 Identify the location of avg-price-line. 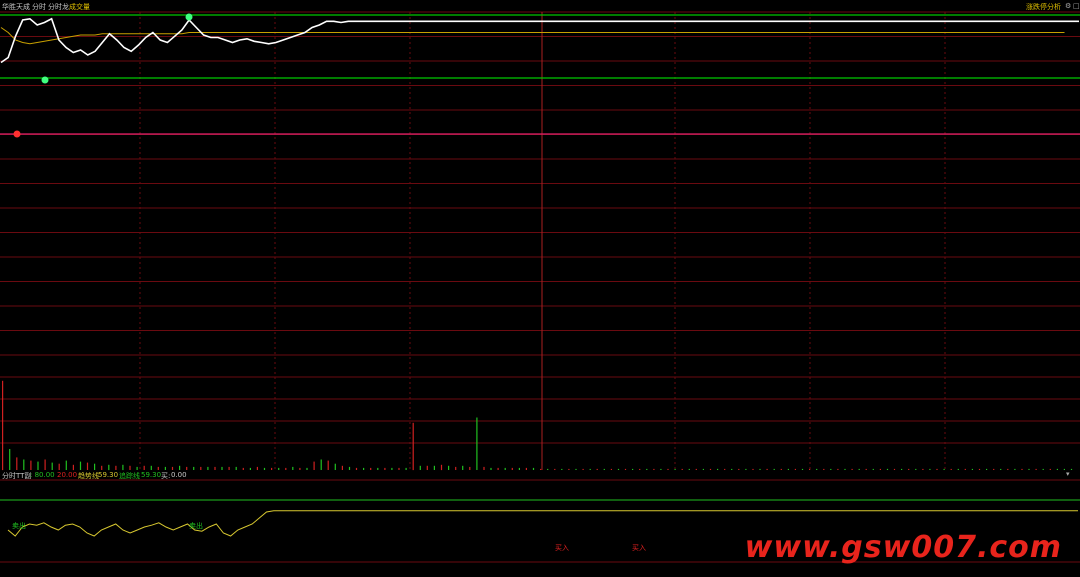
(532, 36).